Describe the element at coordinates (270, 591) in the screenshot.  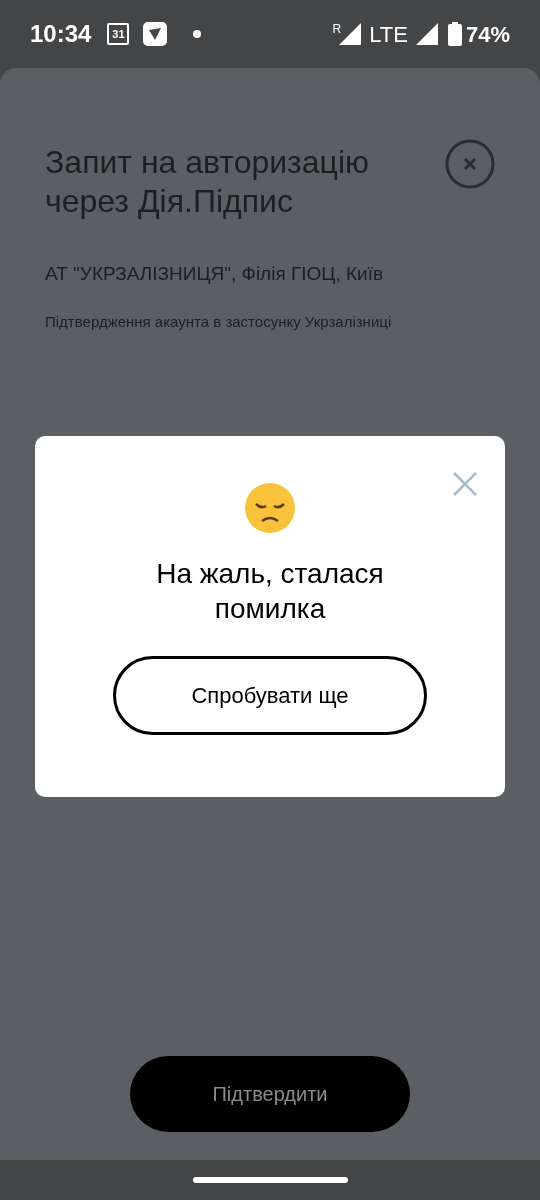
I see `error-title: На жаль, сталася помилка` at that location.